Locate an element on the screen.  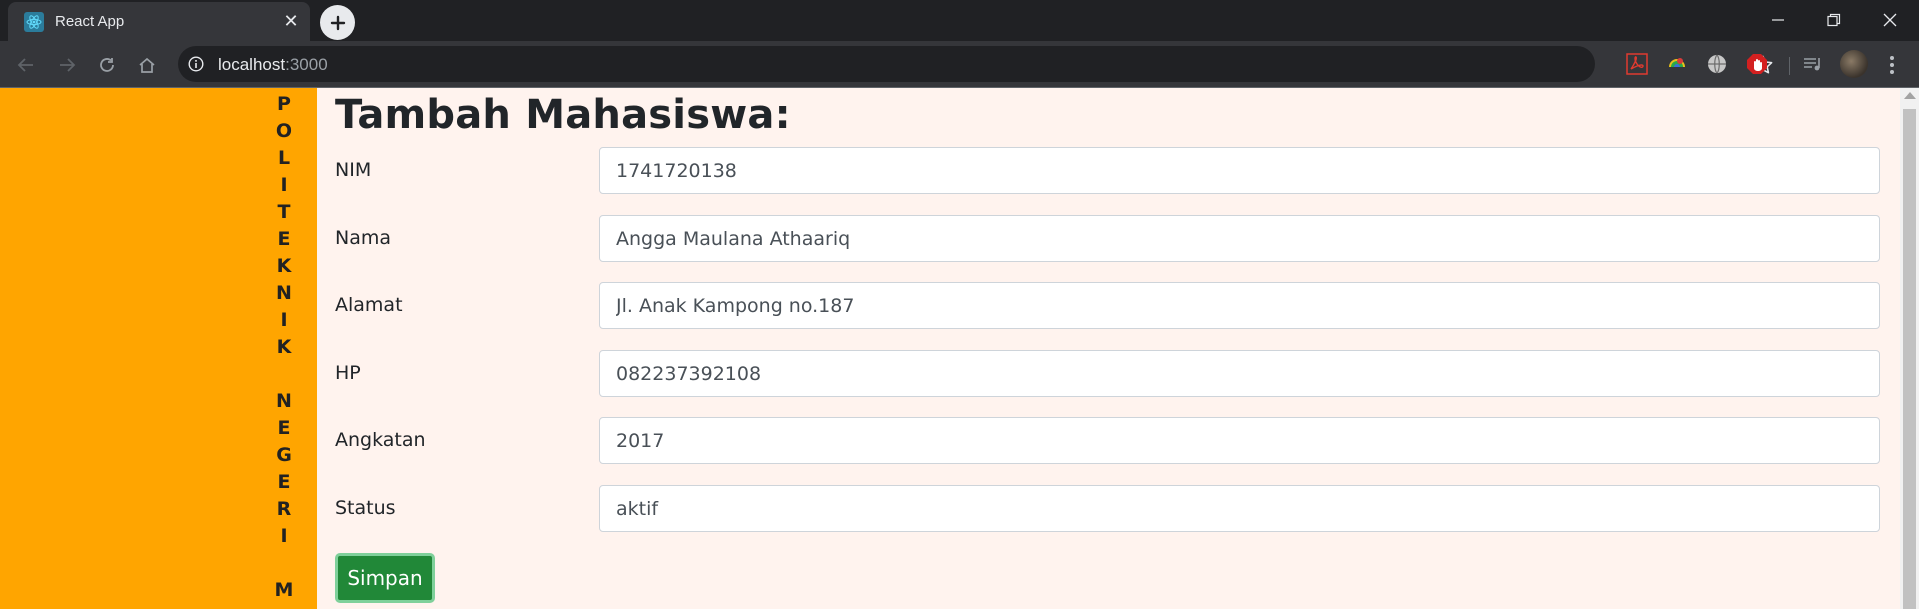
url-text: localhost:3000 is located at coordinates (273, 65).